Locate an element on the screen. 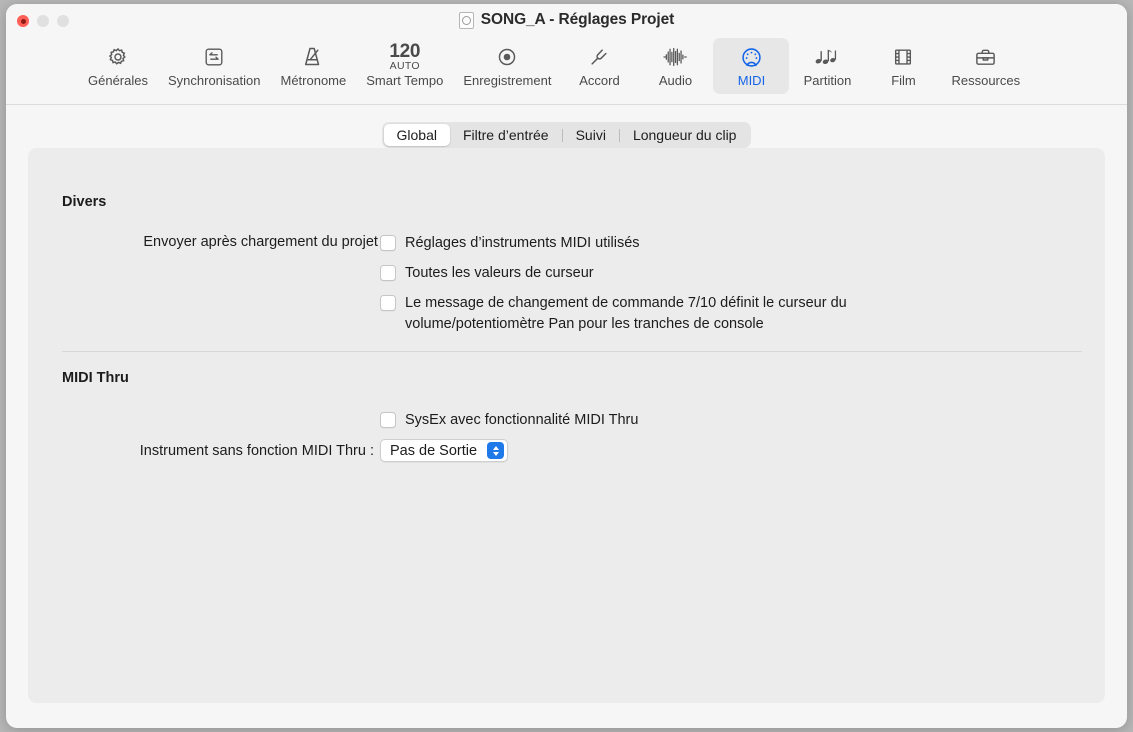 This screenshot has height=732, width=1133. tab-longueur-du-clip: Longueur du clip is located at coordinates (685, 135).